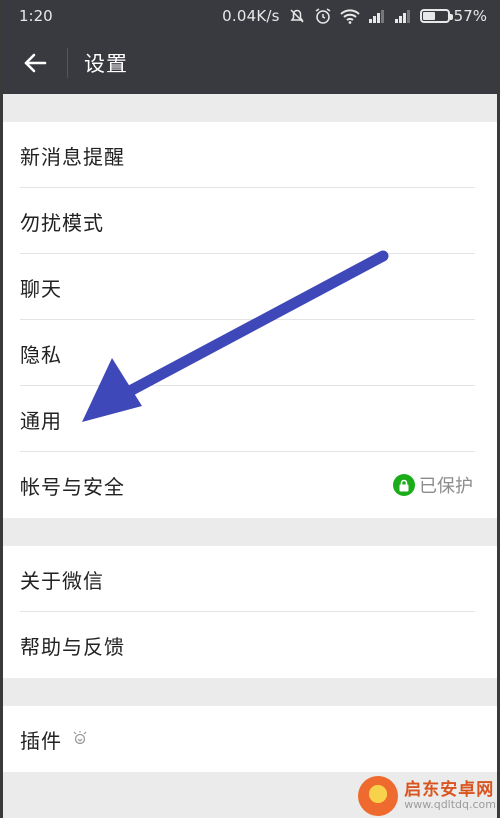 The image size is (500, 818). I want to click on wifi-icon, so click(349, 16).